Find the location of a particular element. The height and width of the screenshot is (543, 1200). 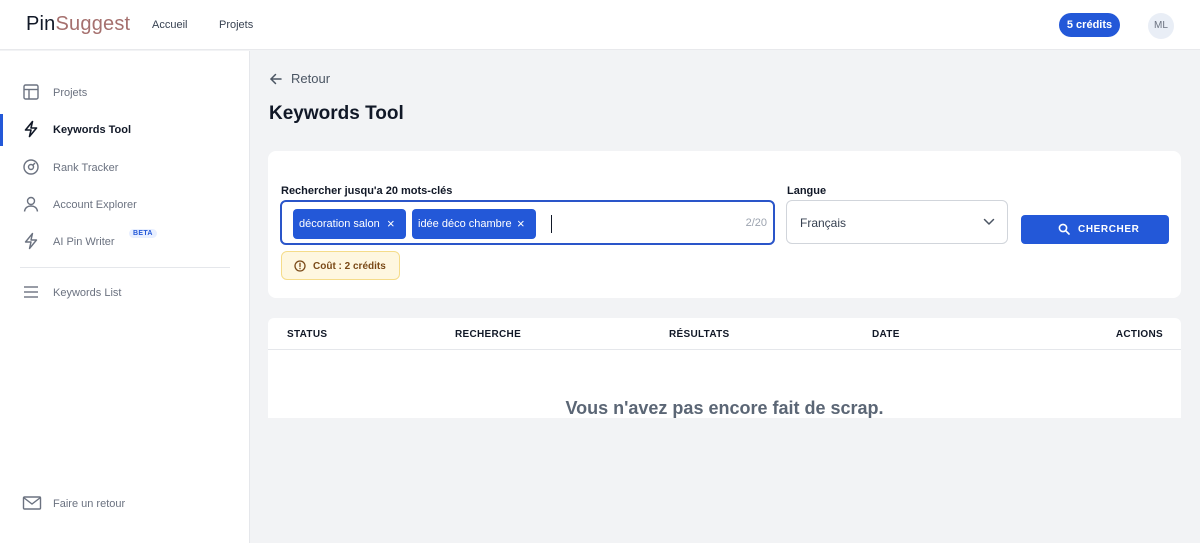

nav-link-accueil: Accueil is located at coordinates (169, 25).